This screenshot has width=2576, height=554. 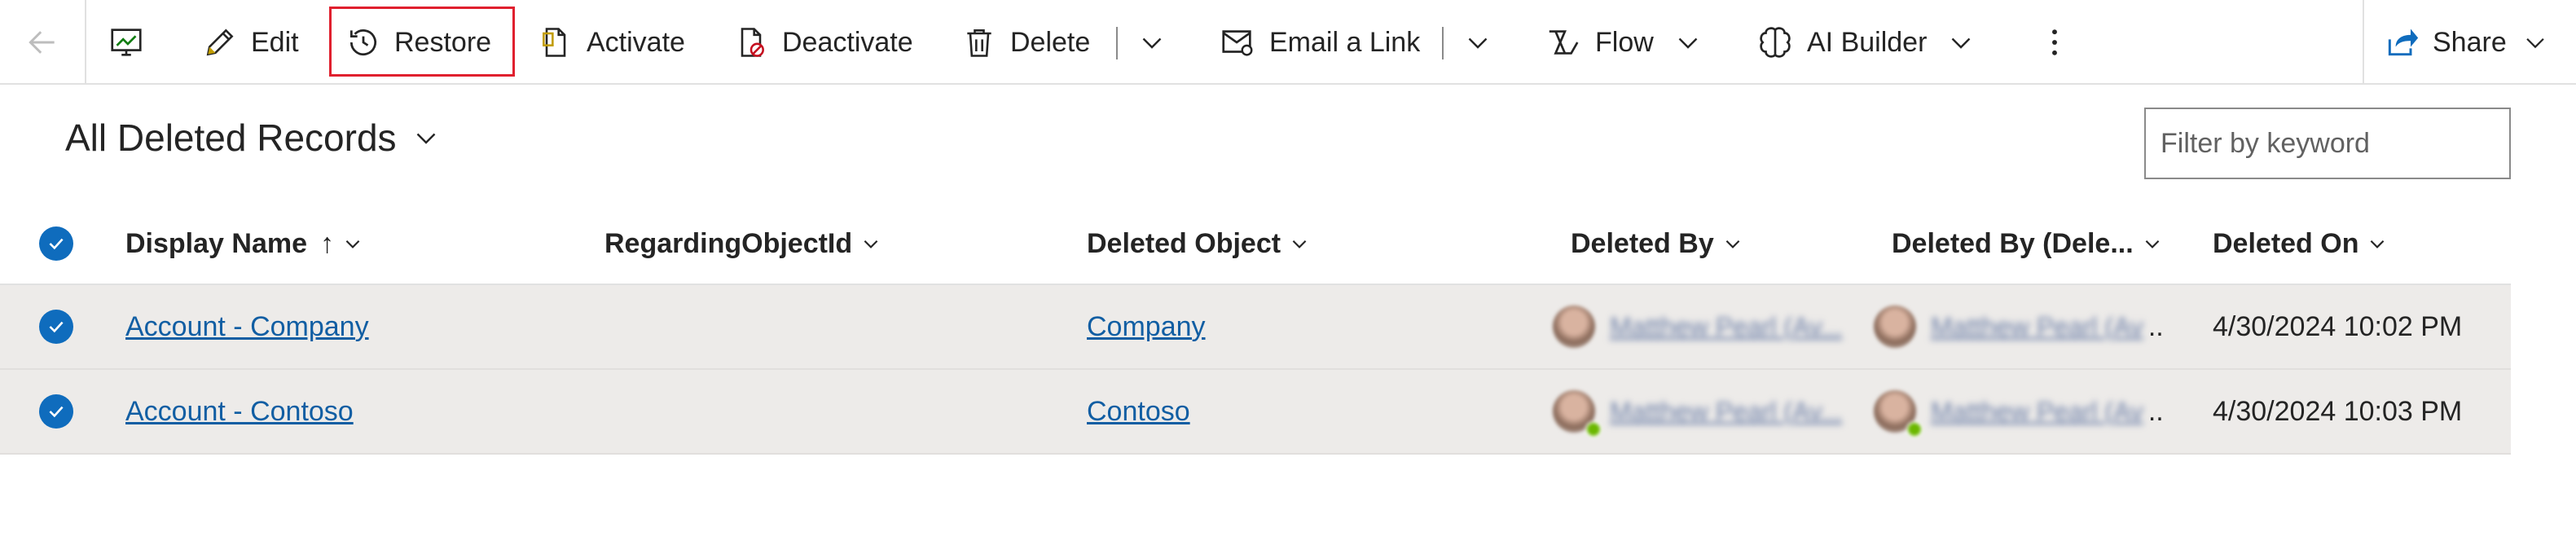 What do you see at coordinates (752, 42) in the screenshot?
I see `document-blocked-icon` at bounding box center [752, 42].